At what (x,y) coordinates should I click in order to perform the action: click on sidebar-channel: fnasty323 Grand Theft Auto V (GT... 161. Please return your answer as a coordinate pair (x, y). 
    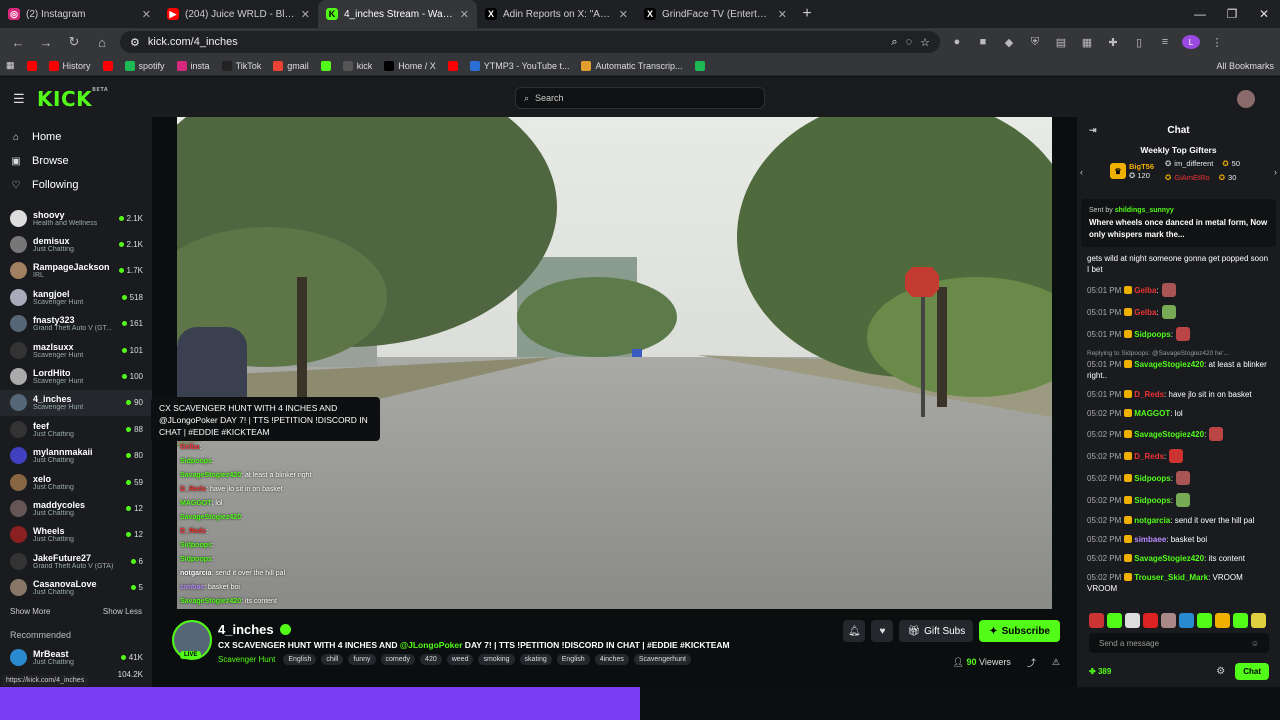
    Looking at the image, I should click on (76, 324).